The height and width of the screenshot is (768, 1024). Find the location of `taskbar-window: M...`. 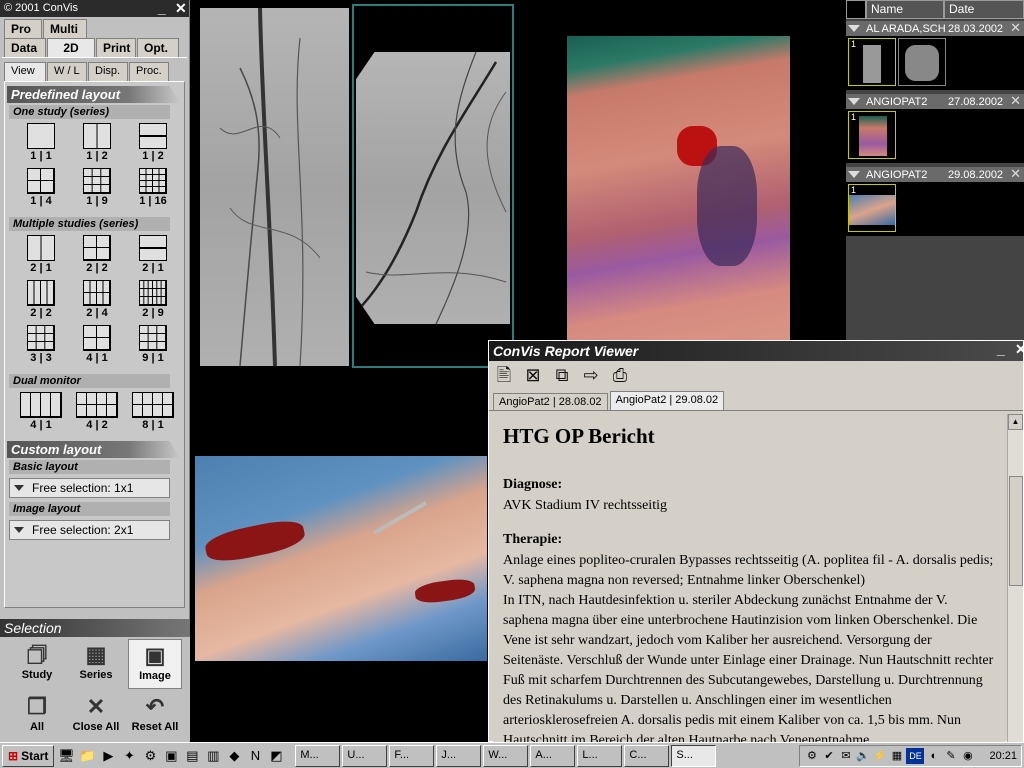

taskbar-window: M... is located at coordinates (318, 755).